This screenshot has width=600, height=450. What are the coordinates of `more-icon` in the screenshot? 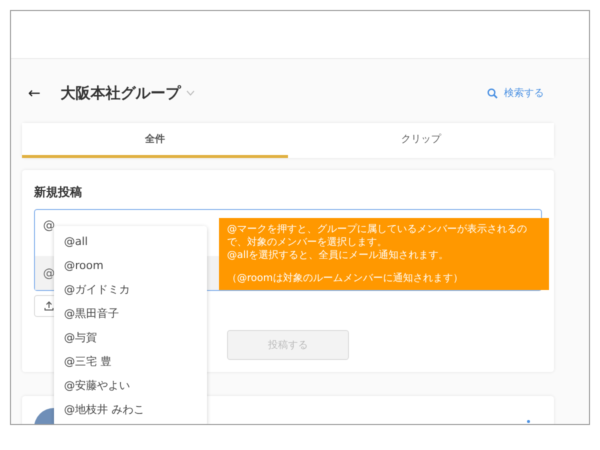 It's located at (528, 421).